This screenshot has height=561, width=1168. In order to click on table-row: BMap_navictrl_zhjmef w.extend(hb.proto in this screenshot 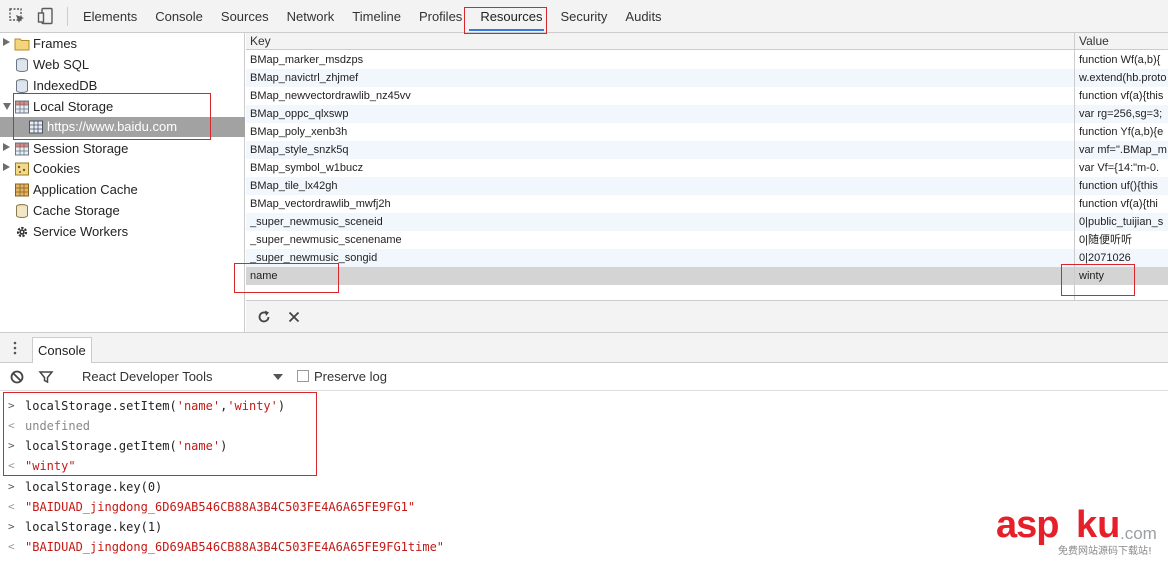, I will do `click(707, 78)`.